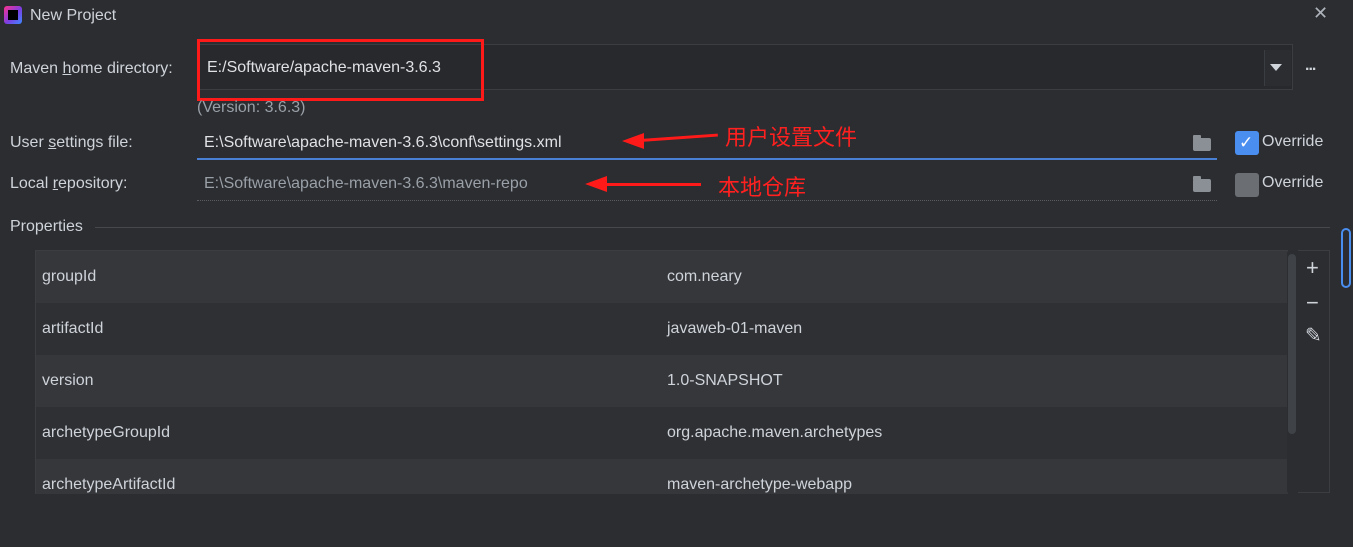  What do you see at coordinates (662, 381) in the screenshot?
I see `table-row: version 1.0-SNAPSHOT` at bounding box center [662, 381].